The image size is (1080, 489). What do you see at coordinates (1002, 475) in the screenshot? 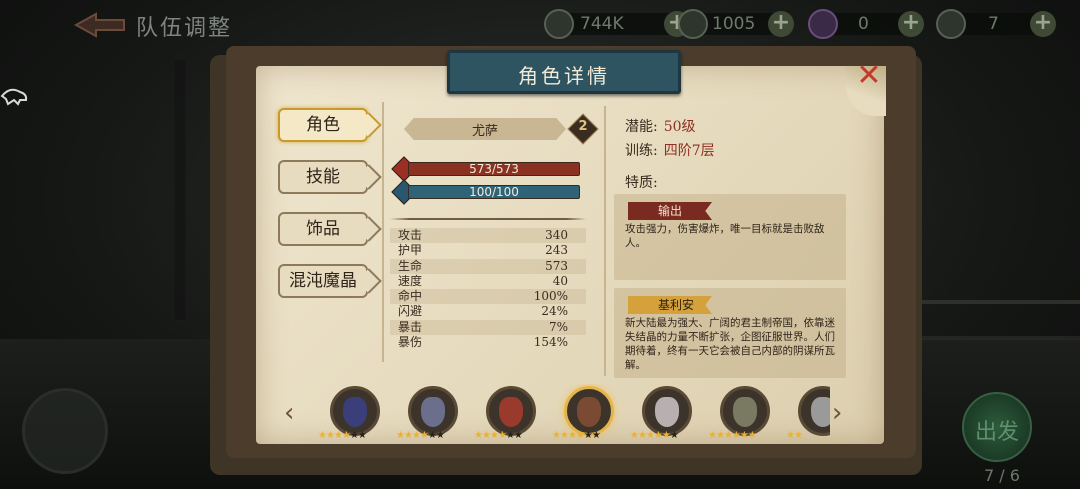
I see `team-count: 7 / 6` at bounding box center [1002, 475].